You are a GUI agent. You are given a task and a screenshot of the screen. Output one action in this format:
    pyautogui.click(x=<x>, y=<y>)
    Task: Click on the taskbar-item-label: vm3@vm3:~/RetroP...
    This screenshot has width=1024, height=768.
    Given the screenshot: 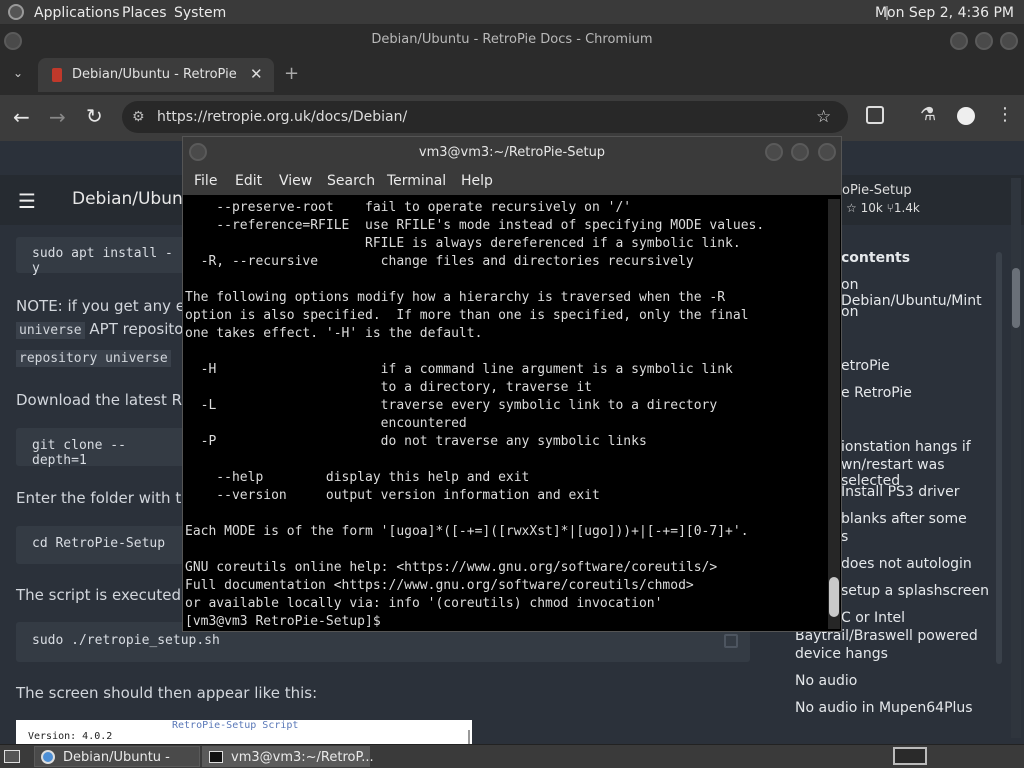 What is the action you would take?
    pyautogui.click(x=302, y=757)
    